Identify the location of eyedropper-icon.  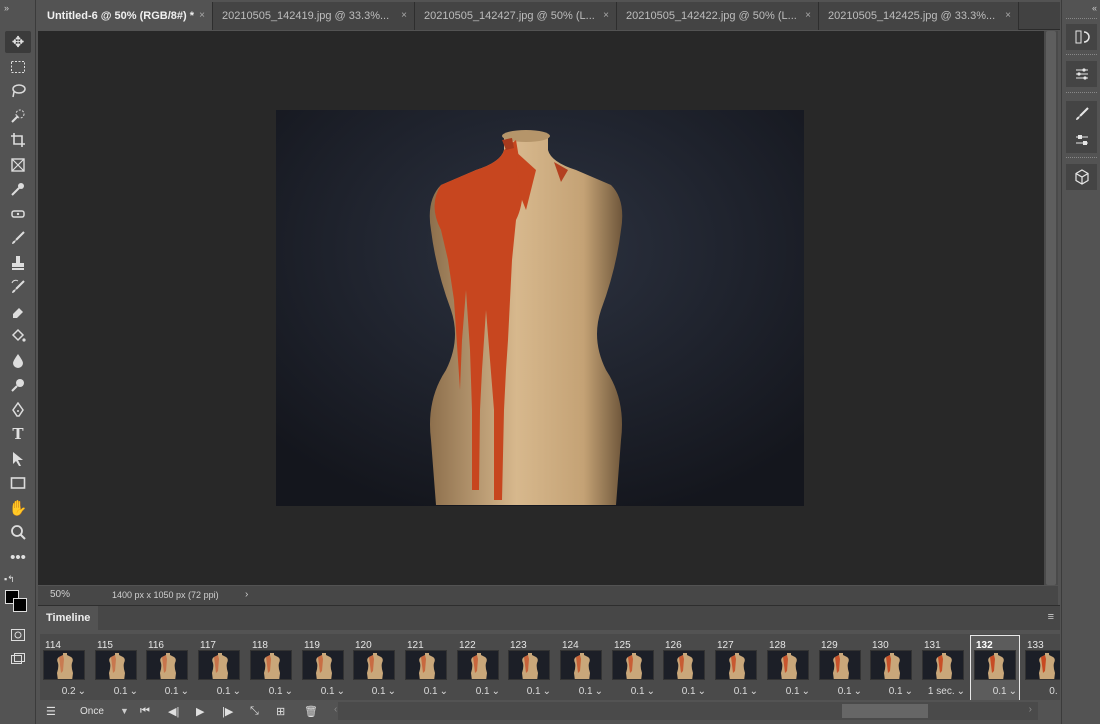
(18, 189).